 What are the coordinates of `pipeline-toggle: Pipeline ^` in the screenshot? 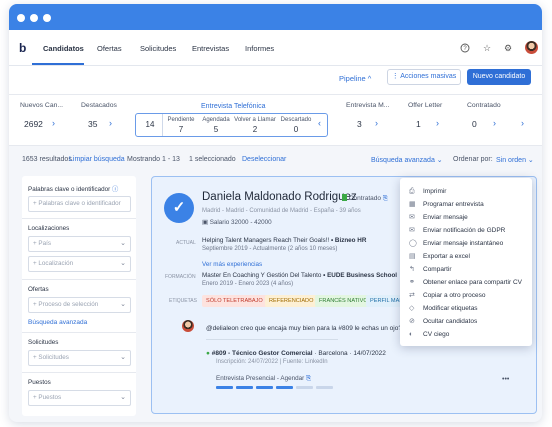 It's located at (355, 78).